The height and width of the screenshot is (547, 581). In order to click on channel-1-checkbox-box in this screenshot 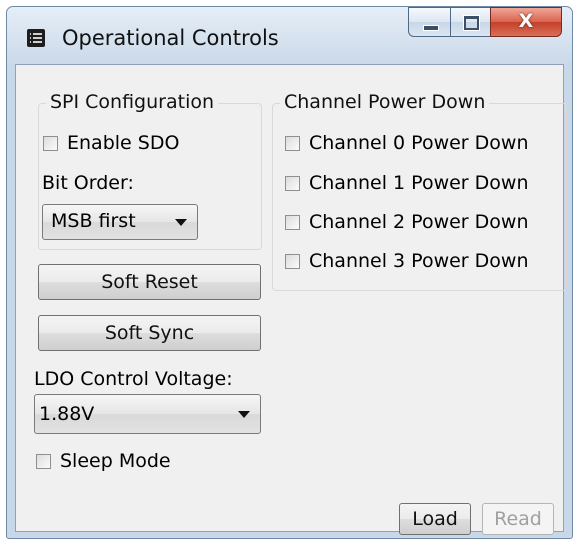, I will do `click(292, 183)`.